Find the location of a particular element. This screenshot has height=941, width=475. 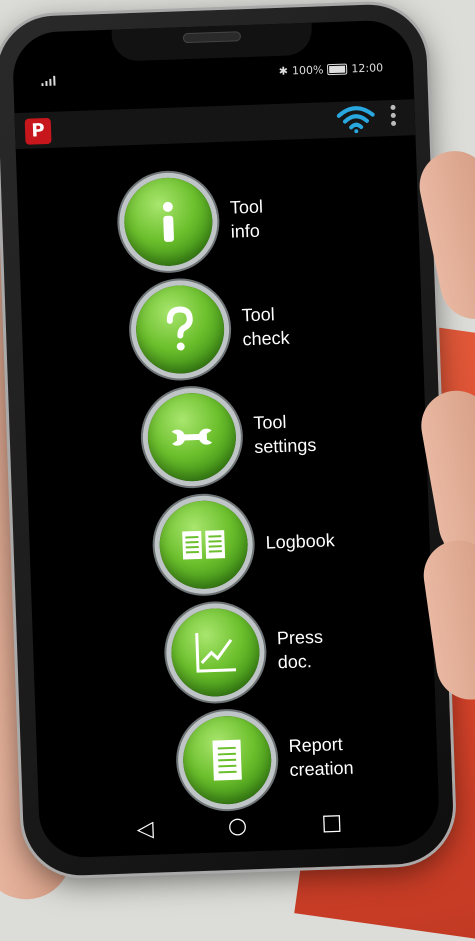

home-icon: ○ is located at coordinates (237, 826).